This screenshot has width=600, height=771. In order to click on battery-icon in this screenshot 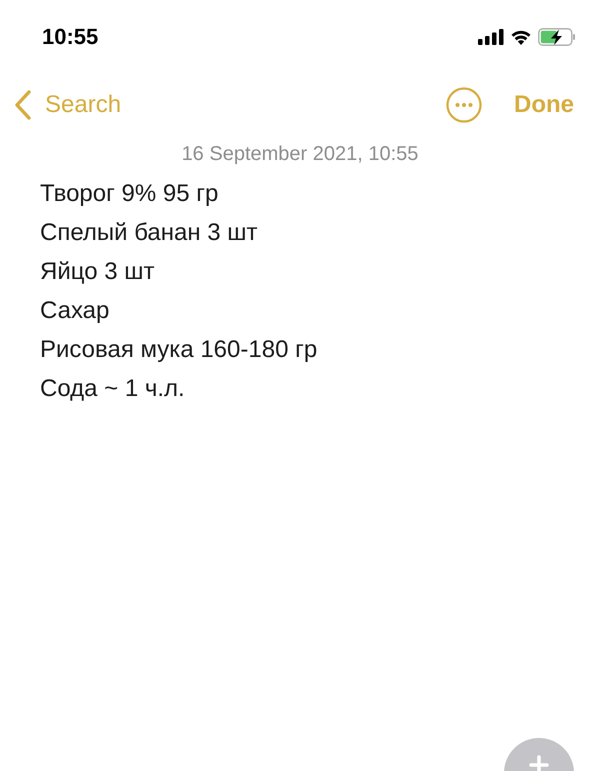, I will do `click(557, 37)`.